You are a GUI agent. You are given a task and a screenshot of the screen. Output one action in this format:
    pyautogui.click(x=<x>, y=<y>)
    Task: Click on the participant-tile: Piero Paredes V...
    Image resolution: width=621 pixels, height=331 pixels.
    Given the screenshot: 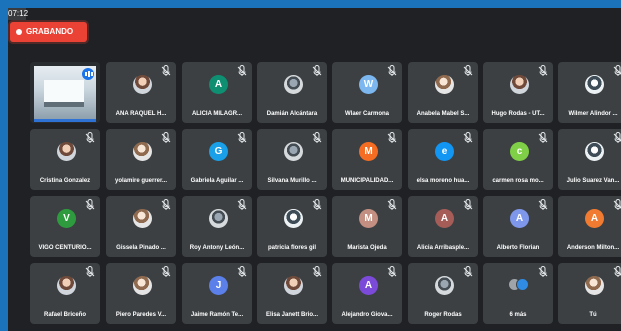 What is the action you would take?
    pyautogui.click(x=141, y=293)
    